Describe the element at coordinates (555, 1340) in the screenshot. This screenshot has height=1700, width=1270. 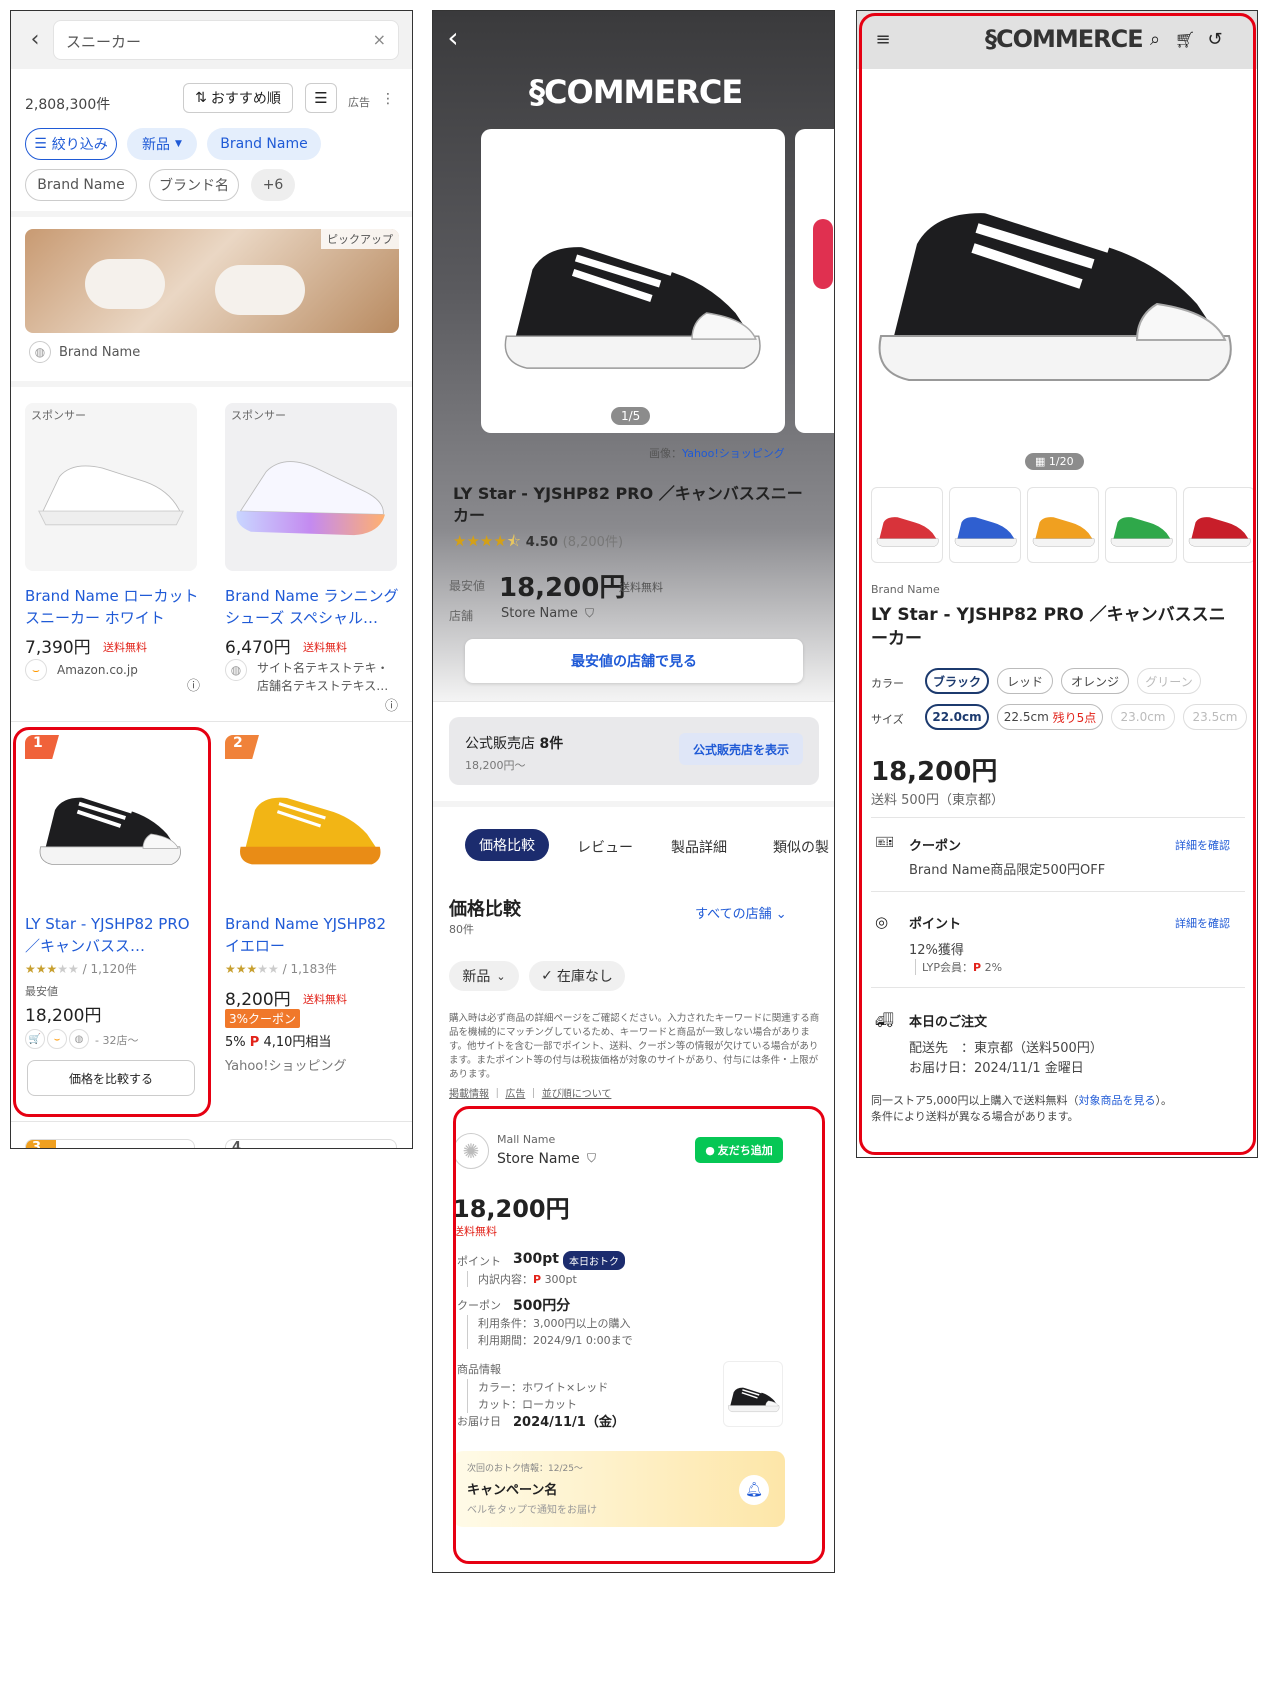
I see `coupon-period: 利用期間：2024/9/1 0:00まで` at that location.